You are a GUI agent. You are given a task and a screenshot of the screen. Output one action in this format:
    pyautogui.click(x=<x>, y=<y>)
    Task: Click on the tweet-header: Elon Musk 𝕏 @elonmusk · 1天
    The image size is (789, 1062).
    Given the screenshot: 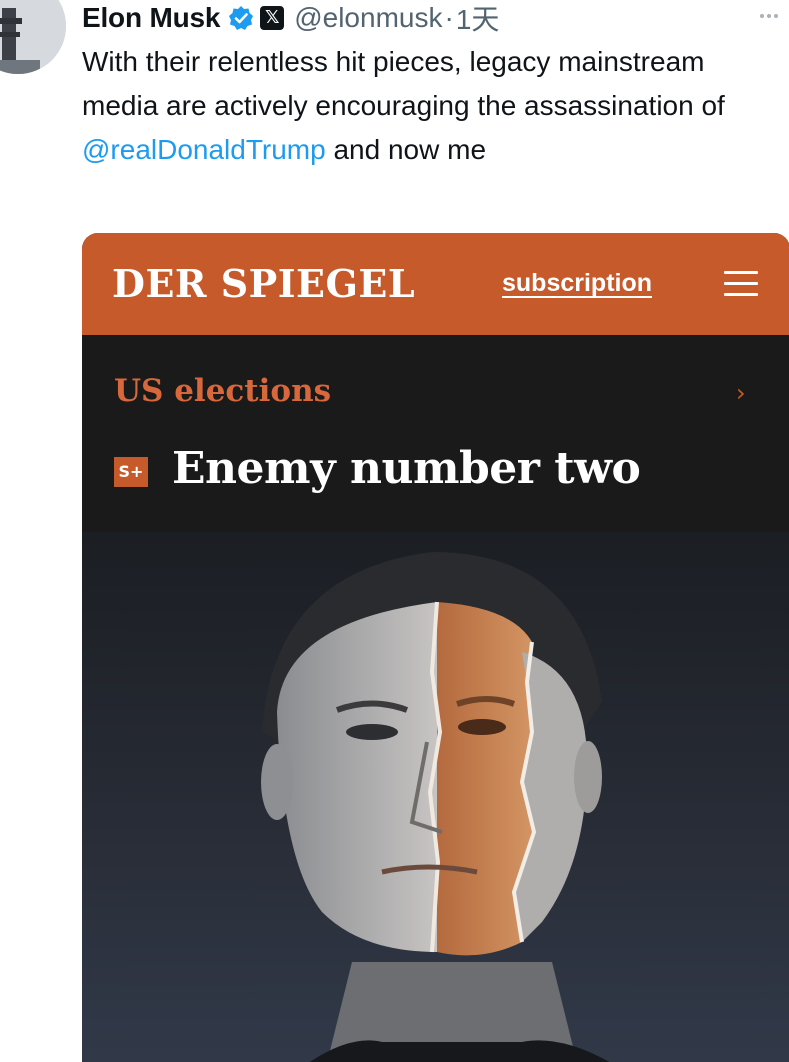 What is the action you would take?
    pyautogui.click(x=290, y=18)
    